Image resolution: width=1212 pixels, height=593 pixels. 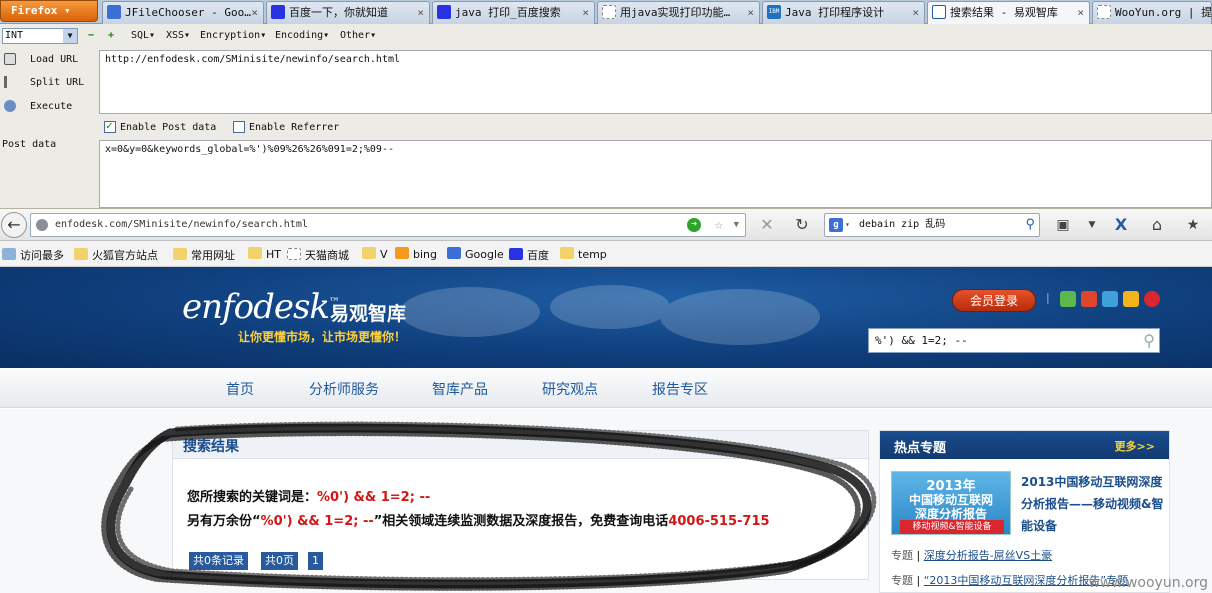 What do you see at coordinates (835, 12) in the screenshot?
I see `tab-title: Java 打印程序设计` at bounding box center [835, 12].